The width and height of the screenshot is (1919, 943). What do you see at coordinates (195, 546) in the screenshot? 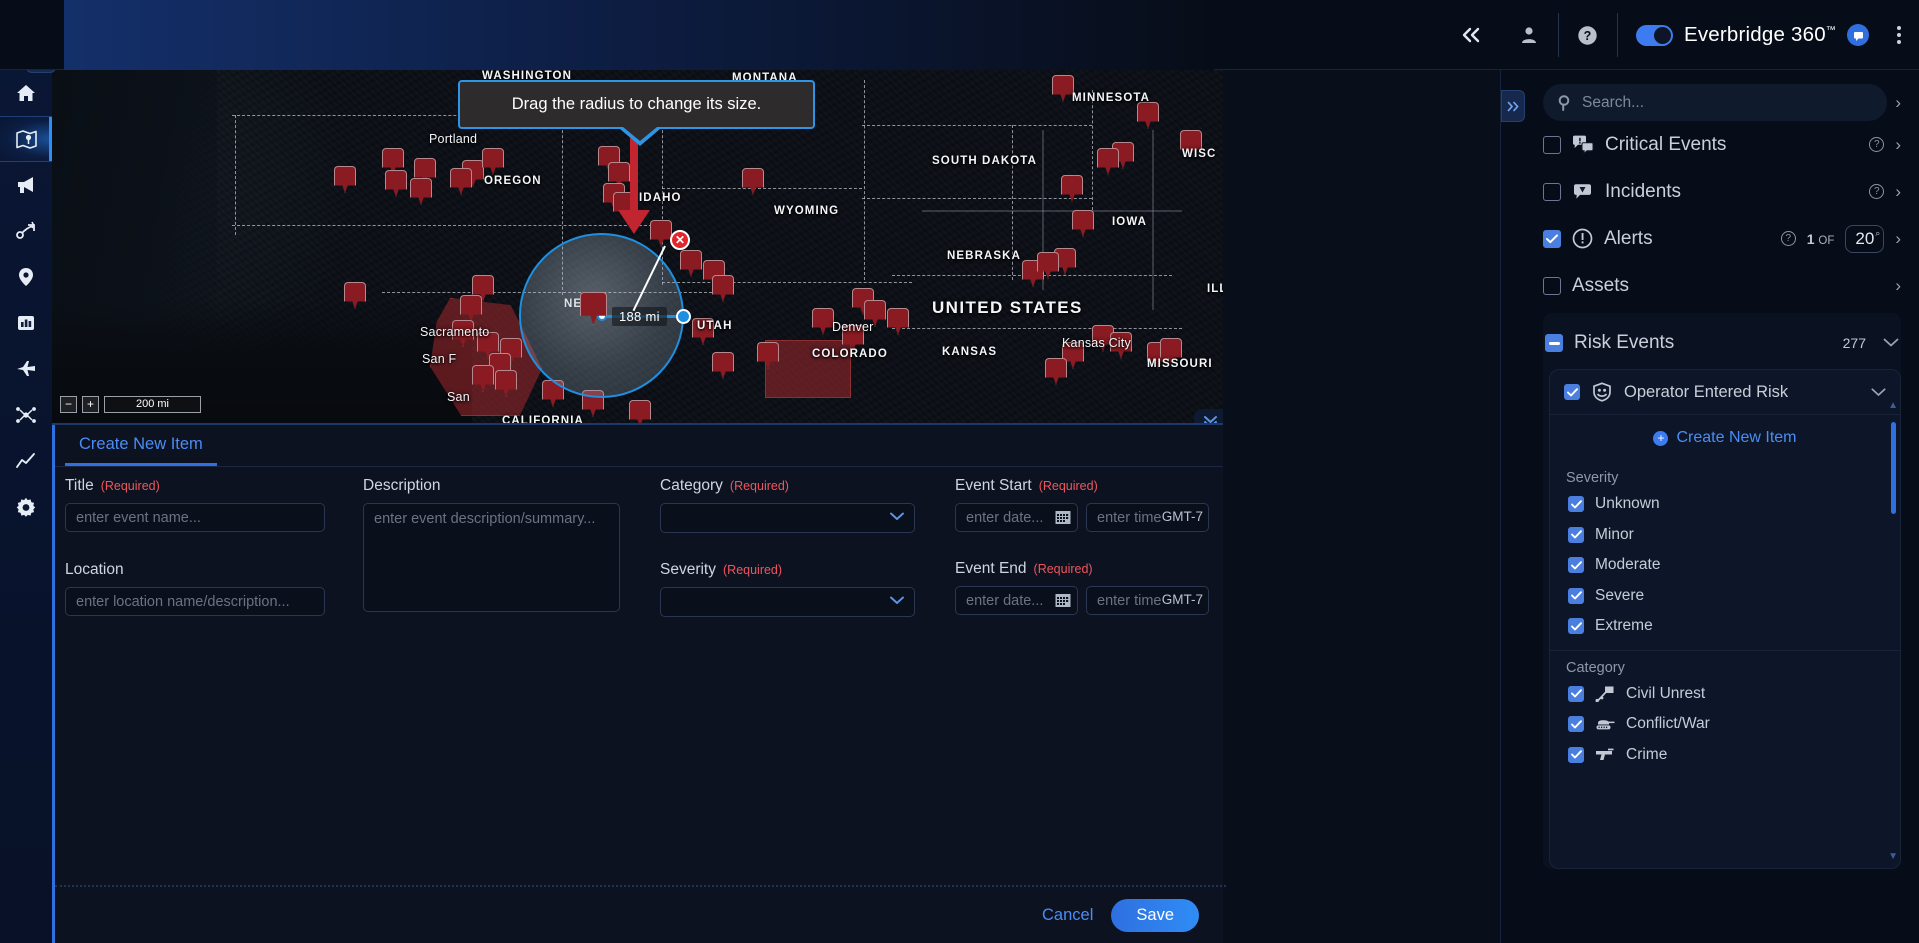
I see `form-column-1: Title (Required) Location` at bounding box center [195, 546].